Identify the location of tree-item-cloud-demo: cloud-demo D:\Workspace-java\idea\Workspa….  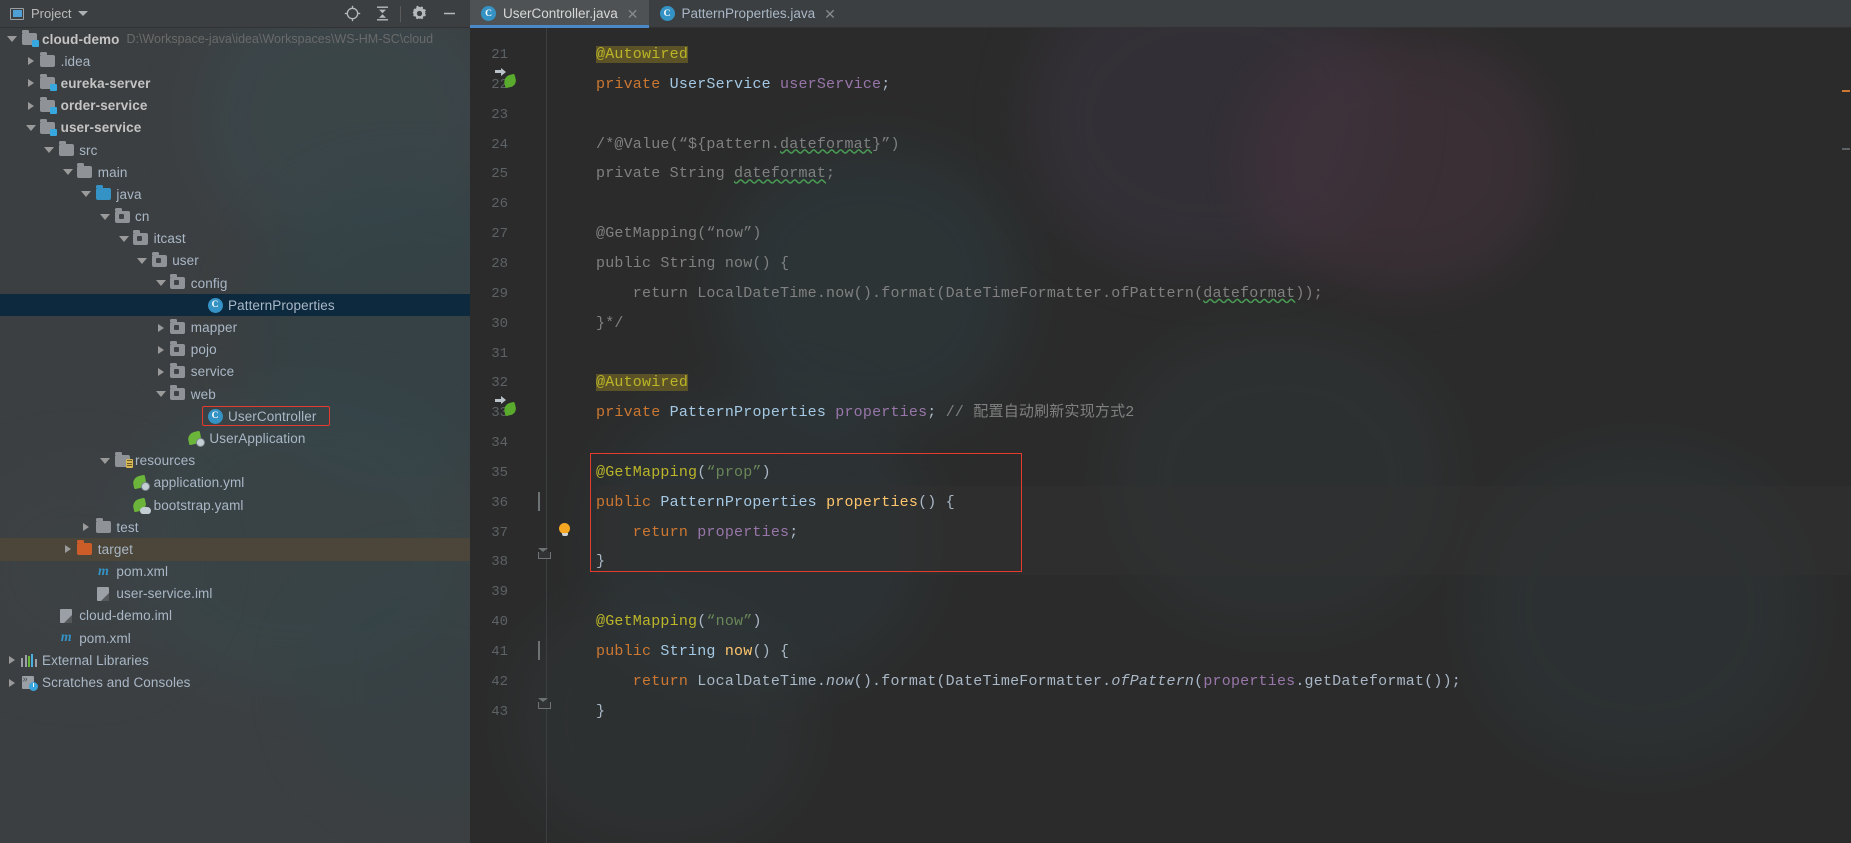
(235, 39).